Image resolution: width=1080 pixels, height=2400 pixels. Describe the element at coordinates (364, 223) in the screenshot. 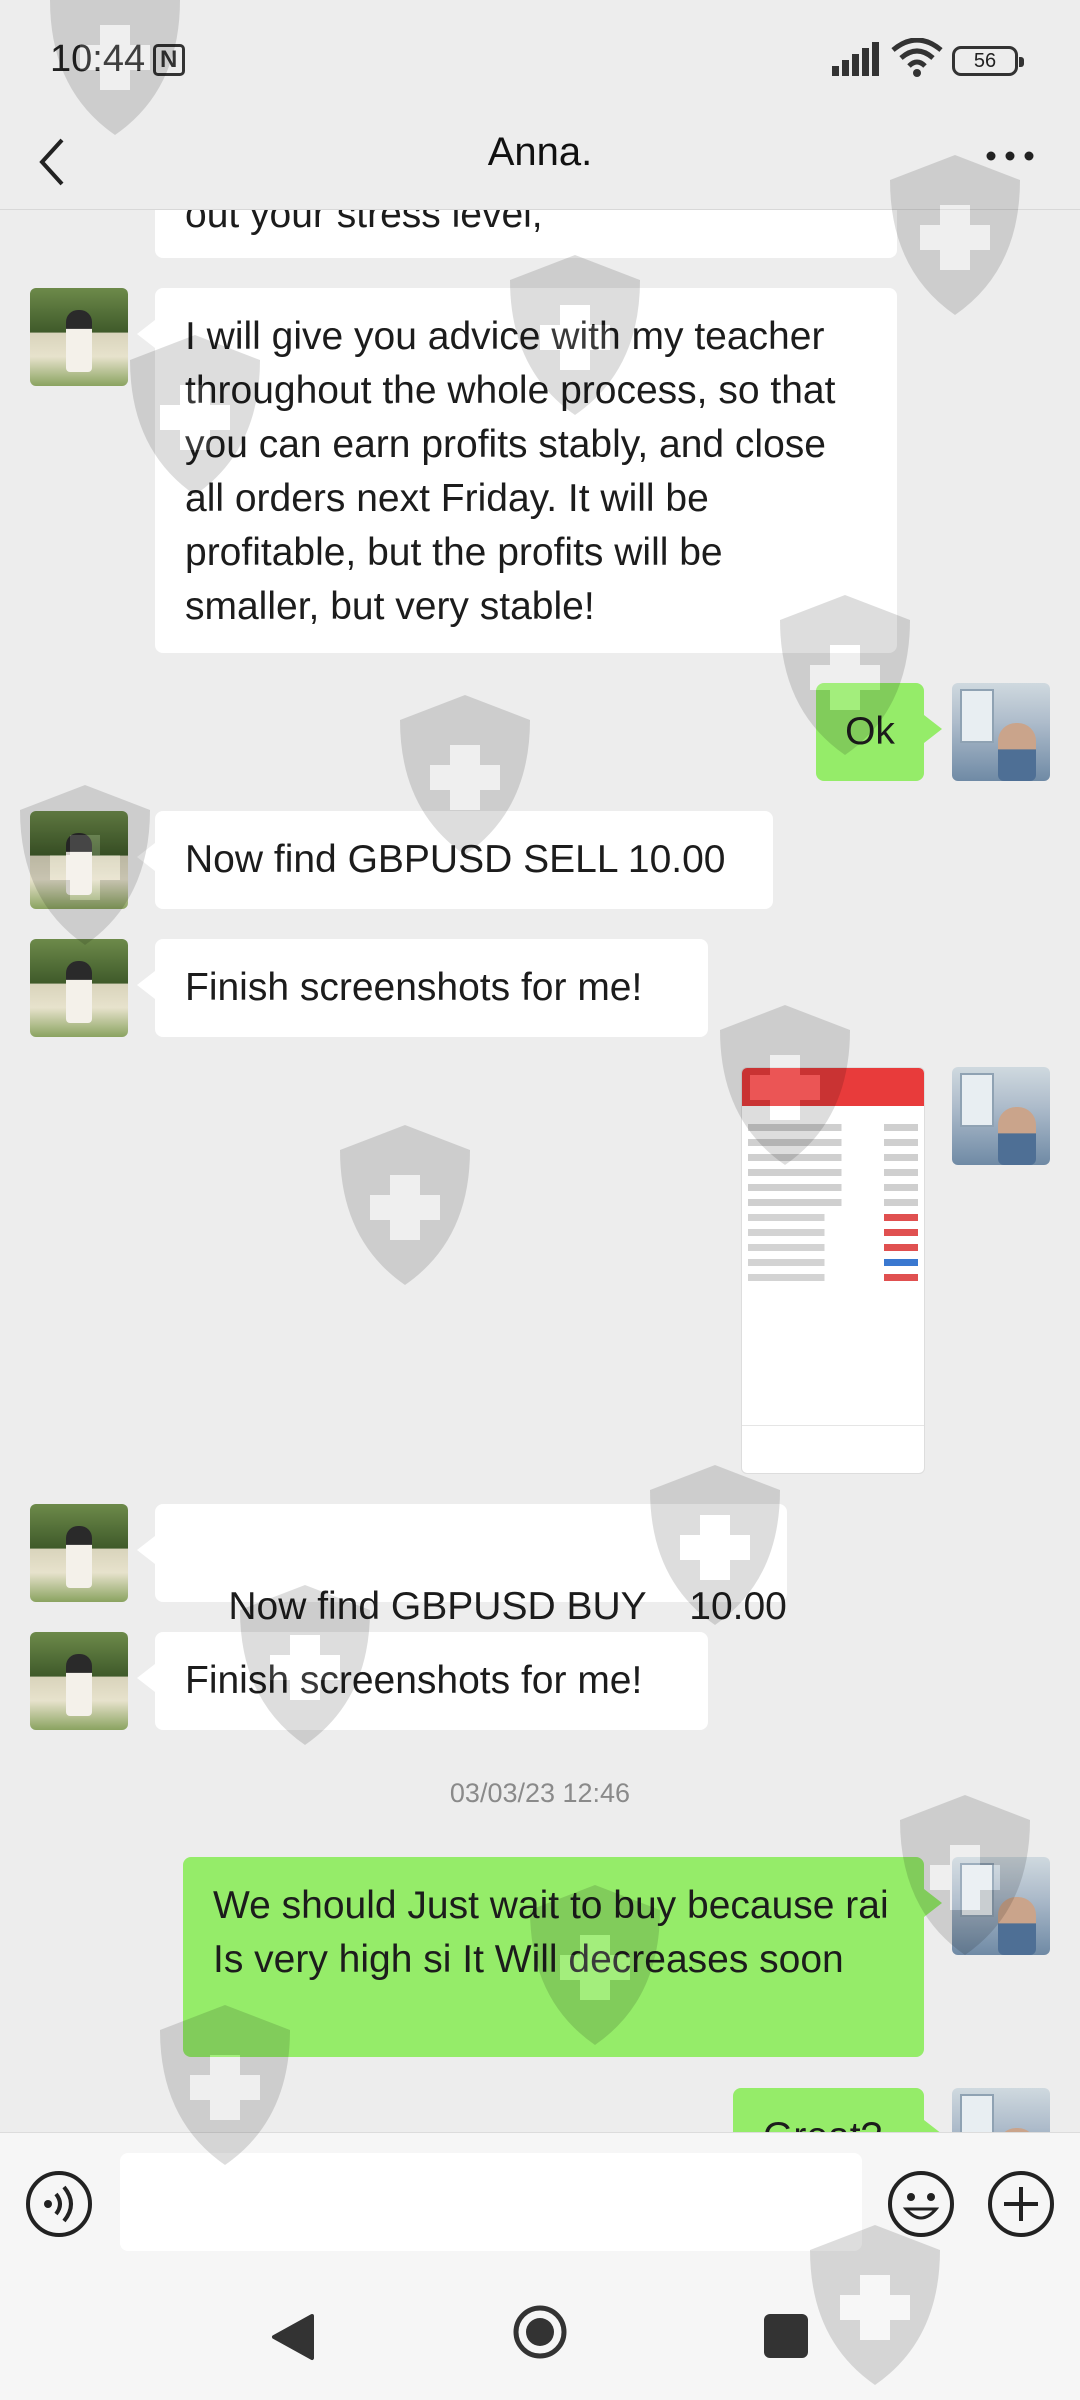

I see `message-text: out your stress level,` at that location.